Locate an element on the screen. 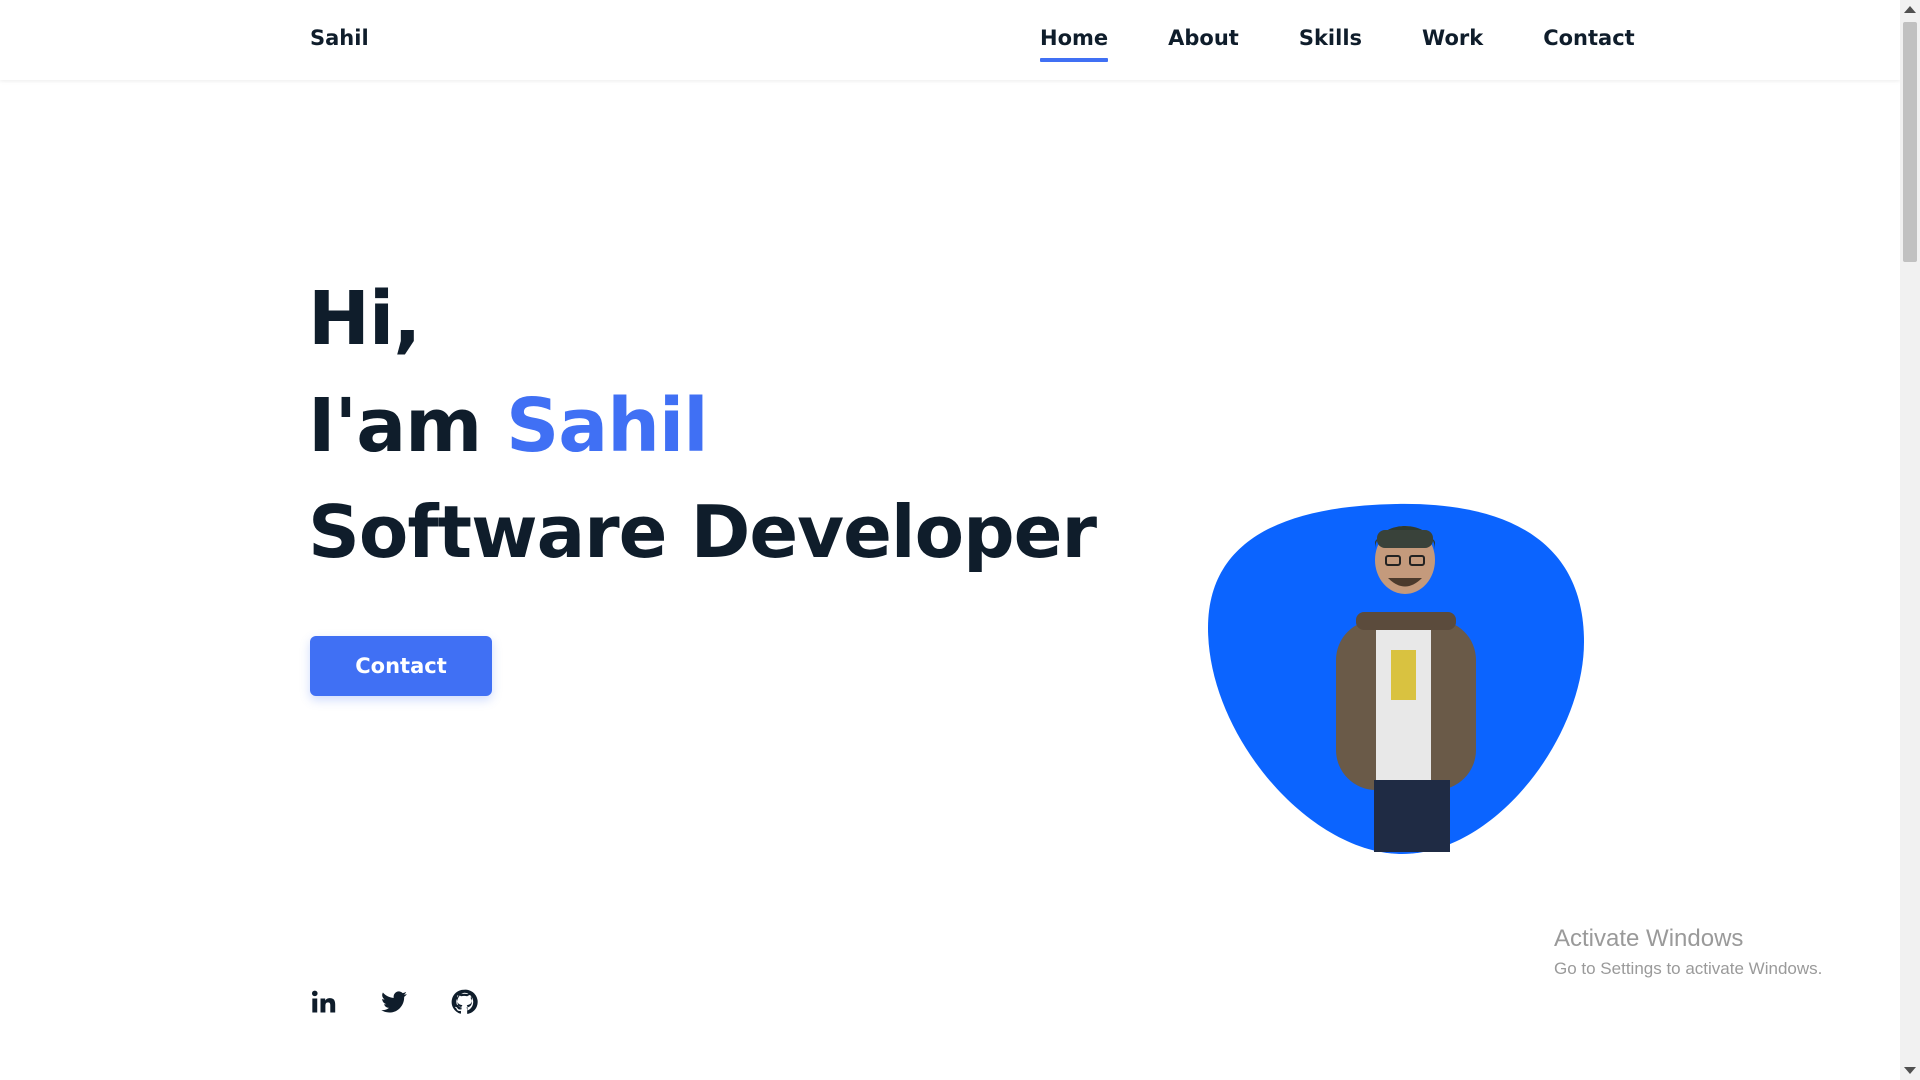  vertical-scrollbar is located at coordinates (1910, 540).